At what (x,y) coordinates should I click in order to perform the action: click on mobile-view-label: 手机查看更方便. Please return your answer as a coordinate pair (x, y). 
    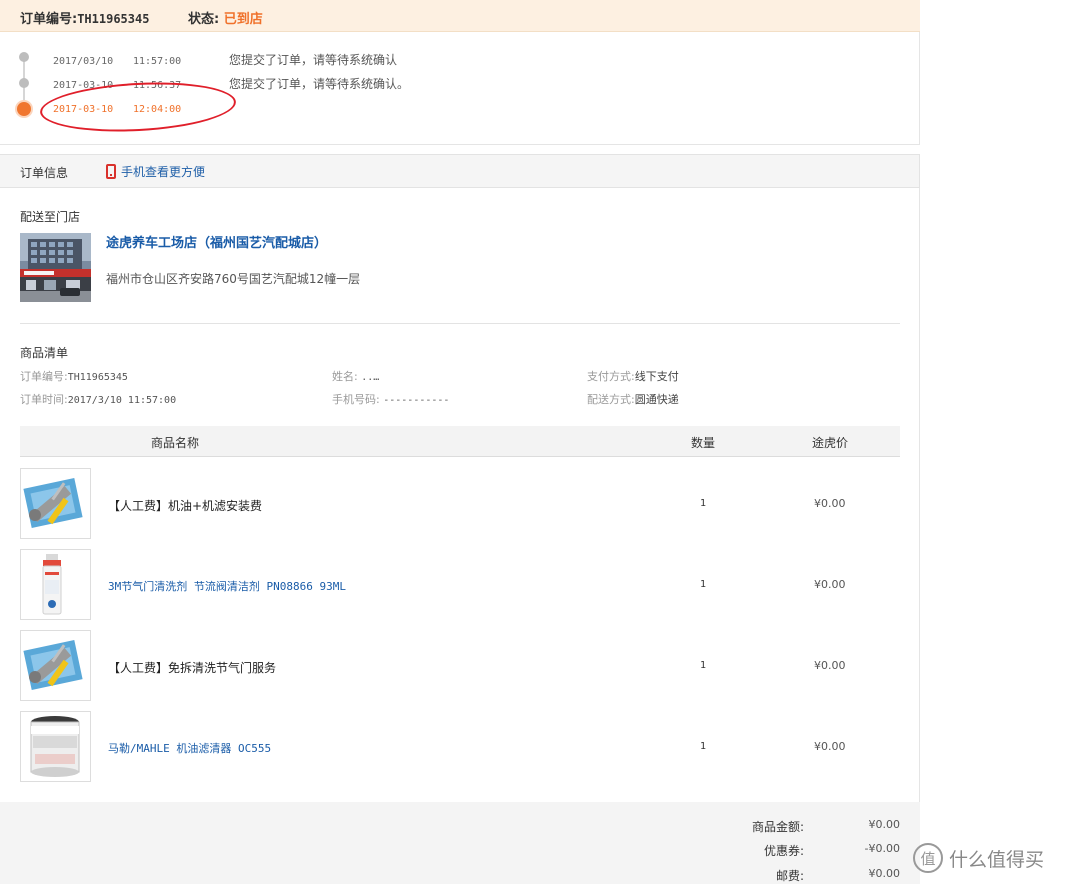
    Looking at the image, I should click on (163, 172).